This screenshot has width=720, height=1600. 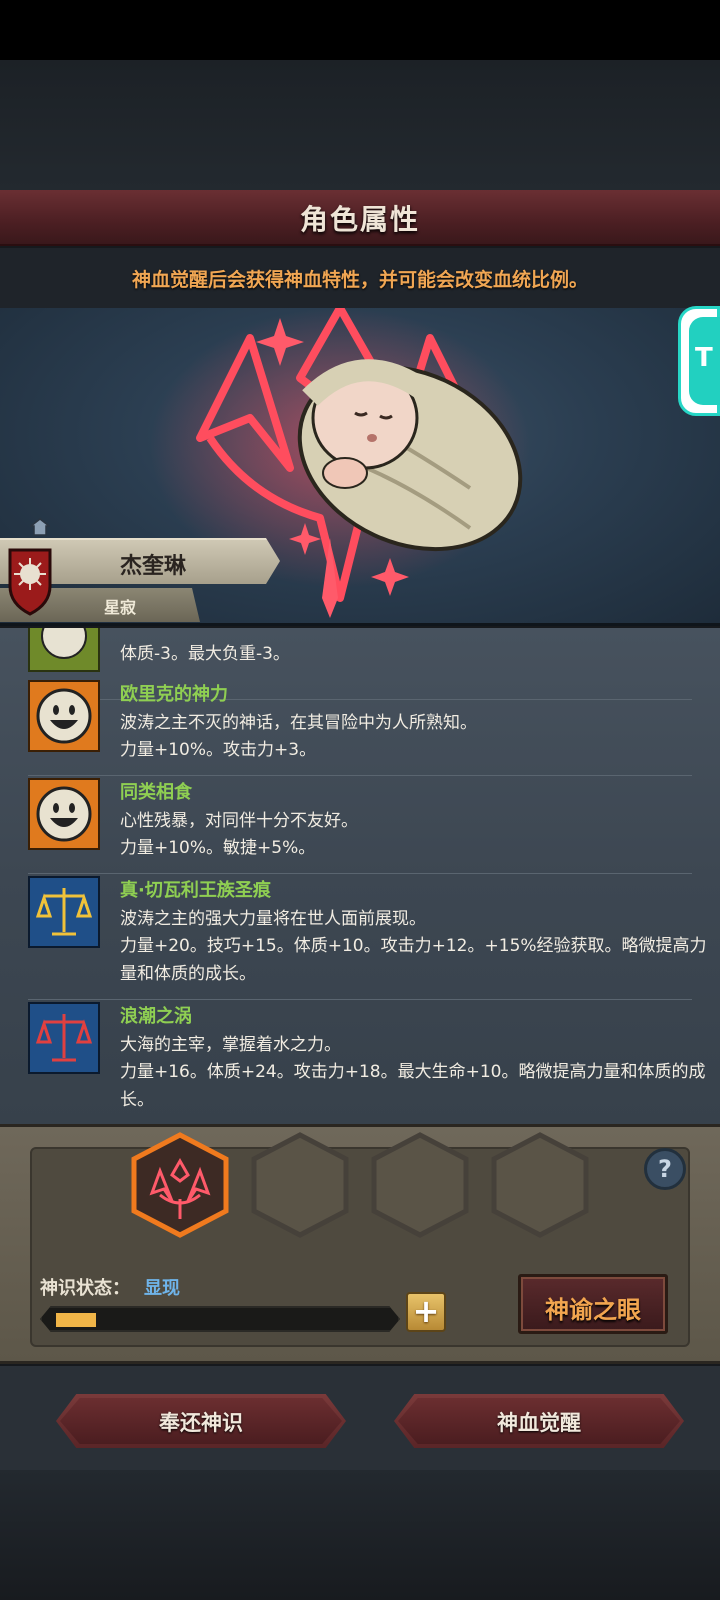 I want to click on bottom-background, so click(x=360, y=1535).